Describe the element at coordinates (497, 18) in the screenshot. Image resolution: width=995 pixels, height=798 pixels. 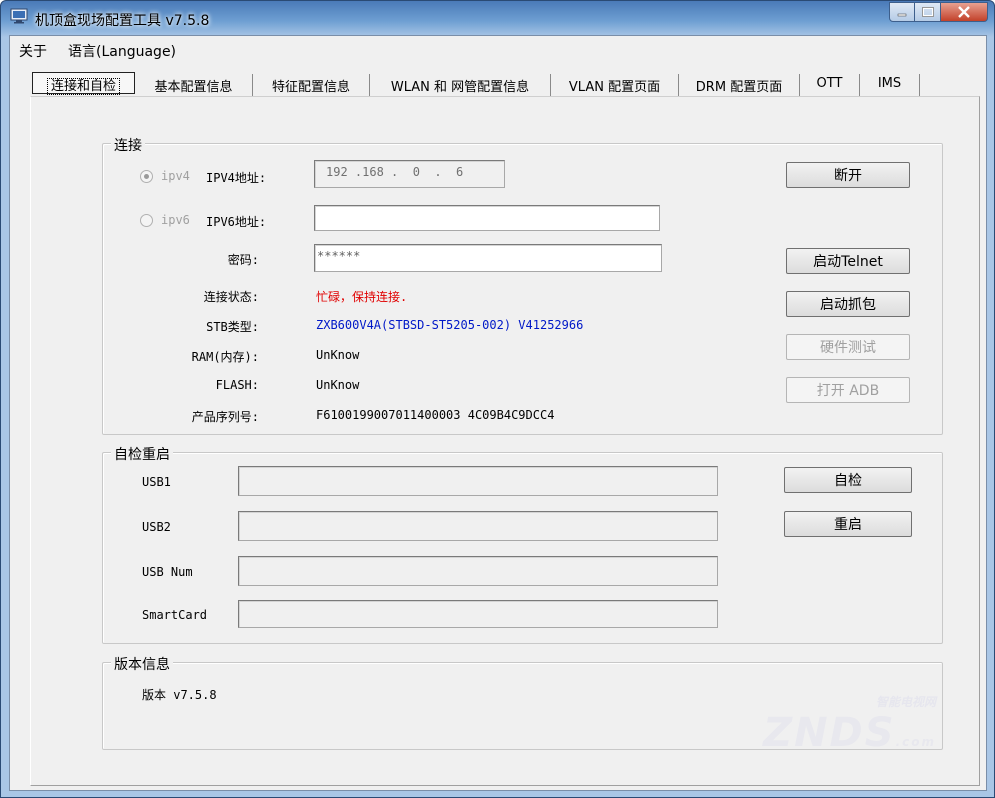
I see `title-bar: 机顶盒现场配置工具 v7.5.8` at that location.